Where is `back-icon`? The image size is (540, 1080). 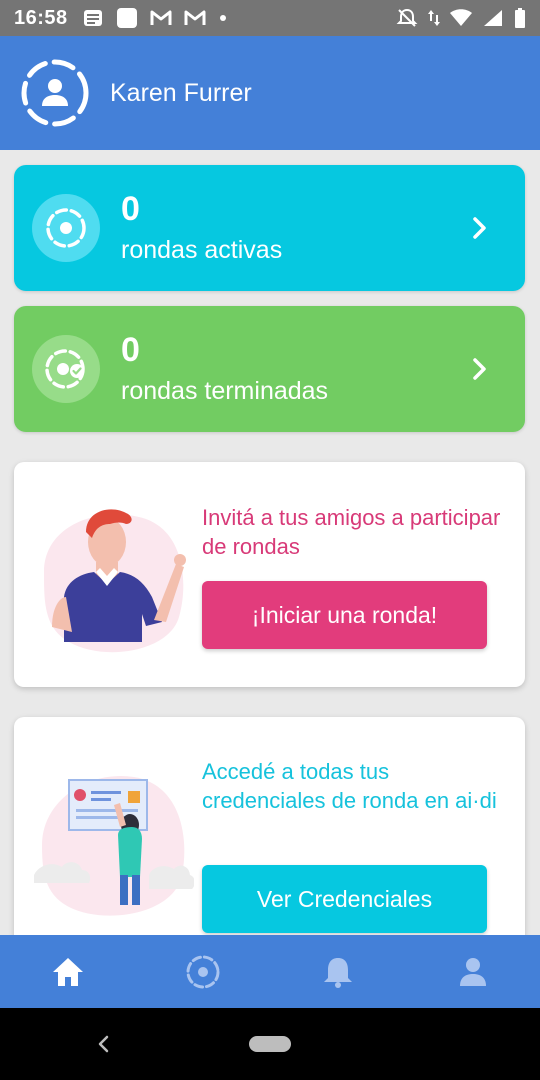 back-icon is located at coordinates (104, 1044).